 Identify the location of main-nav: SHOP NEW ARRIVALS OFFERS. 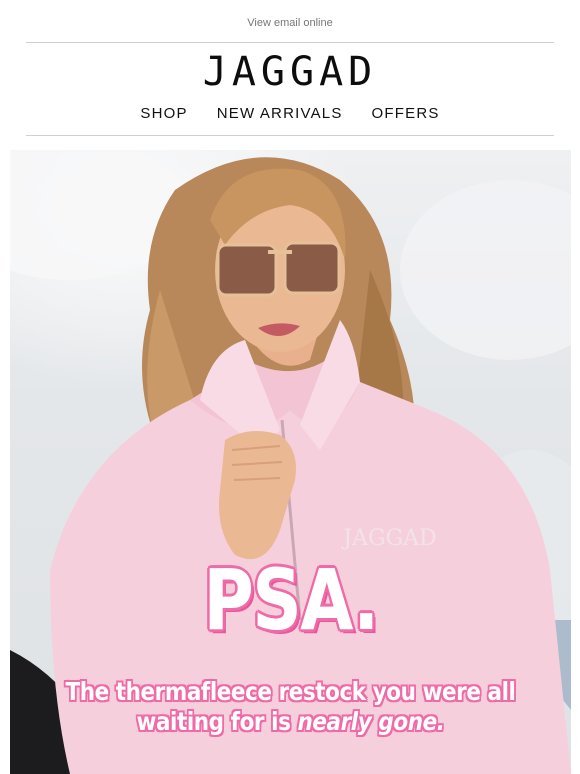
(290, 114).